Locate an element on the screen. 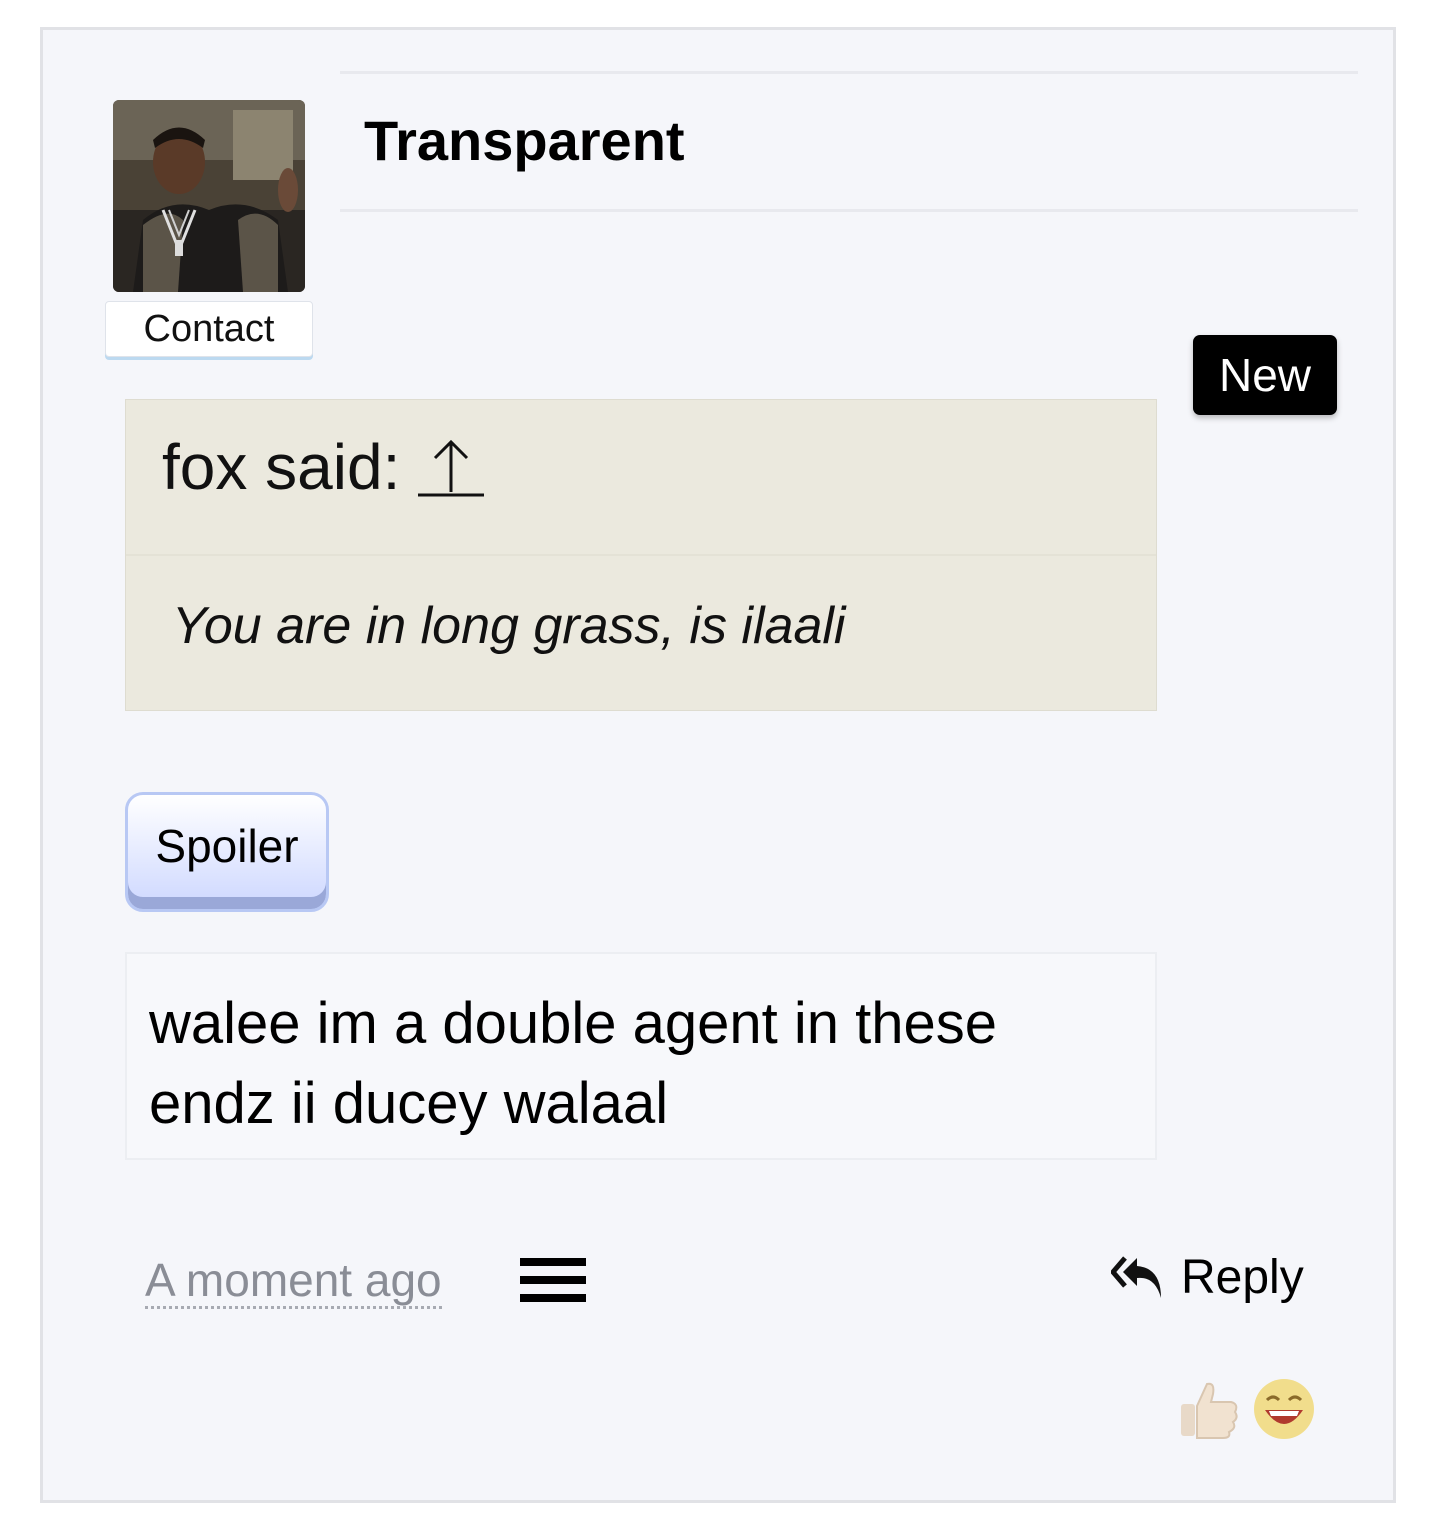  hamburger-menu-icon is located at coordinates (553, 1283).